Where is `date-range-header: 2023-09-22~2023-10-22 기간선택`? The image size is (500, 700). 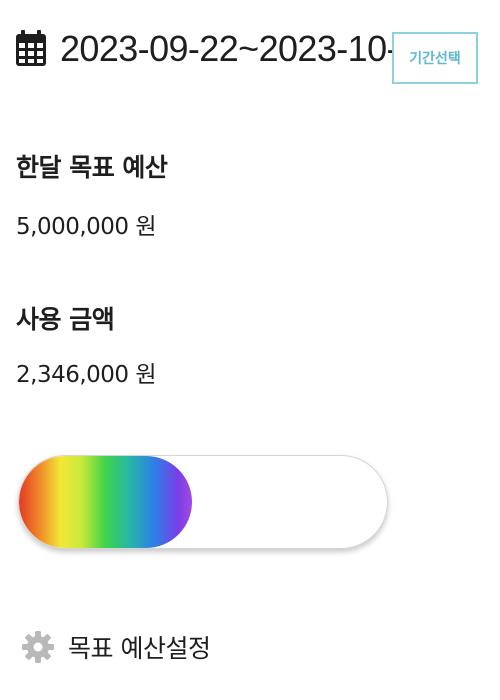 date-range-header: 2023-09-22~2023-10-22 기간선택 is located at coordinates (251, 56).